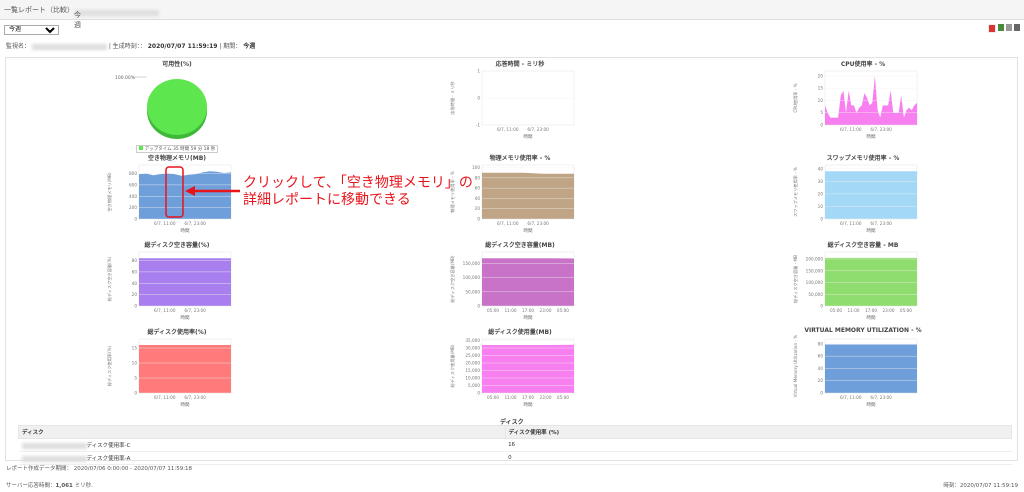 The width and height of the screenshot is (1024, 492). Describe the element at coordinates (133, 469) in the screenshot. I see `range-value: 2020/07/06 0:00:00 - 2020/07/07 11:59:18` at that location.